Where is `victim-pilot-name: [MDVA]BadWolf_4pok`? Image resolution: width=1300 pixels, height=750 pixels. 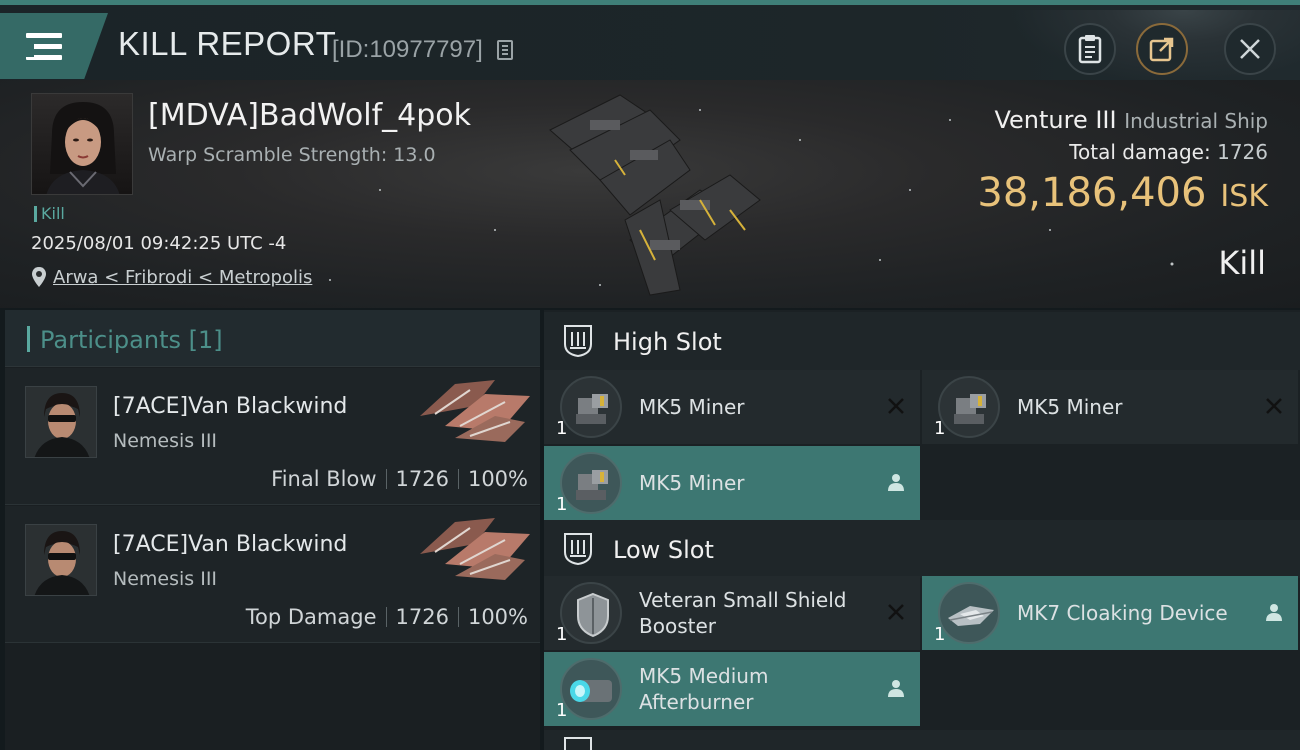 victim-pilot-name: [MDVA]BadWolf_4pok is located at coordinates (309, 115).